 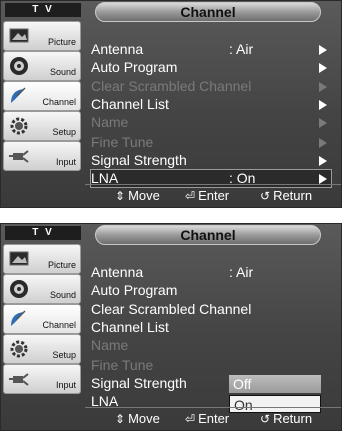 I want to click on option-off: Off, so click(x=275, y=384).